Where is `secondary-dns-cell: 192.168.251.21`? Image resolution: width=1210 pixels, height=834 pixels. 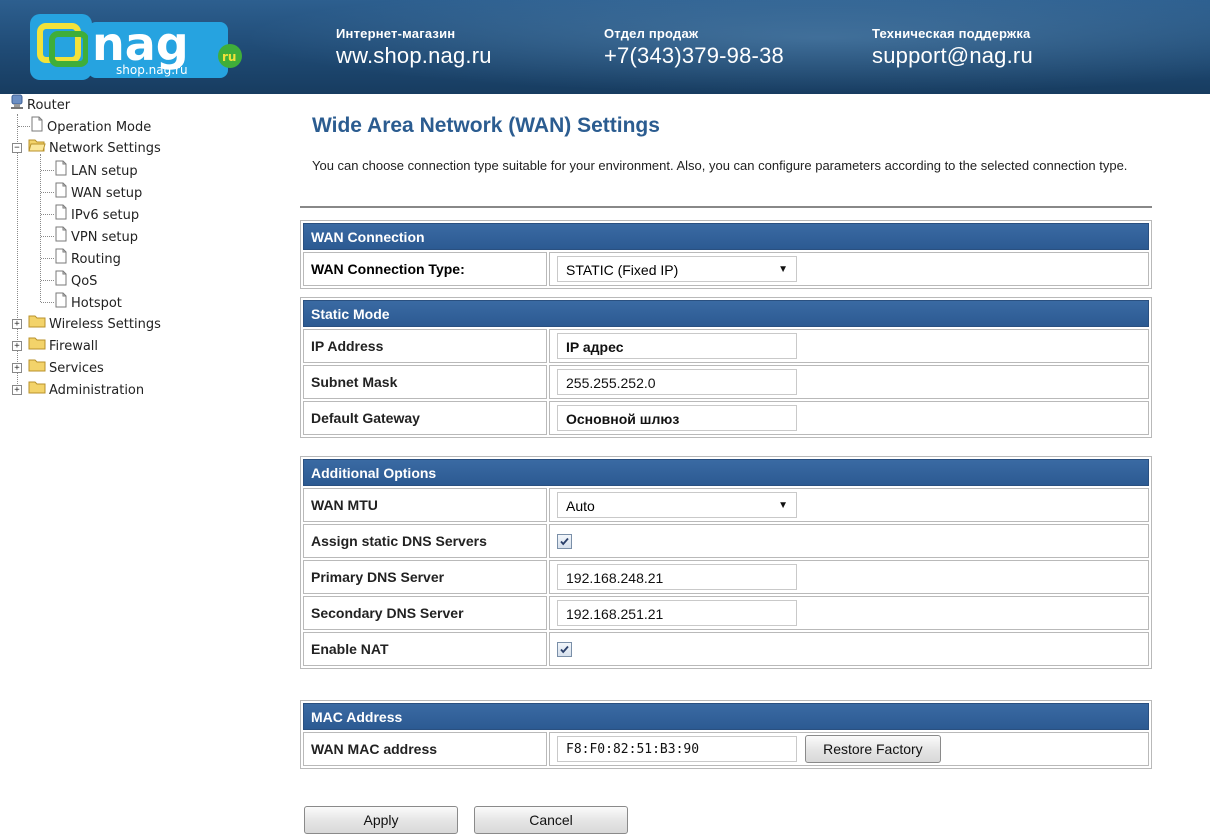
secondary-dns-cell: 192.168.251.21 is located at coordinates (849, 613).